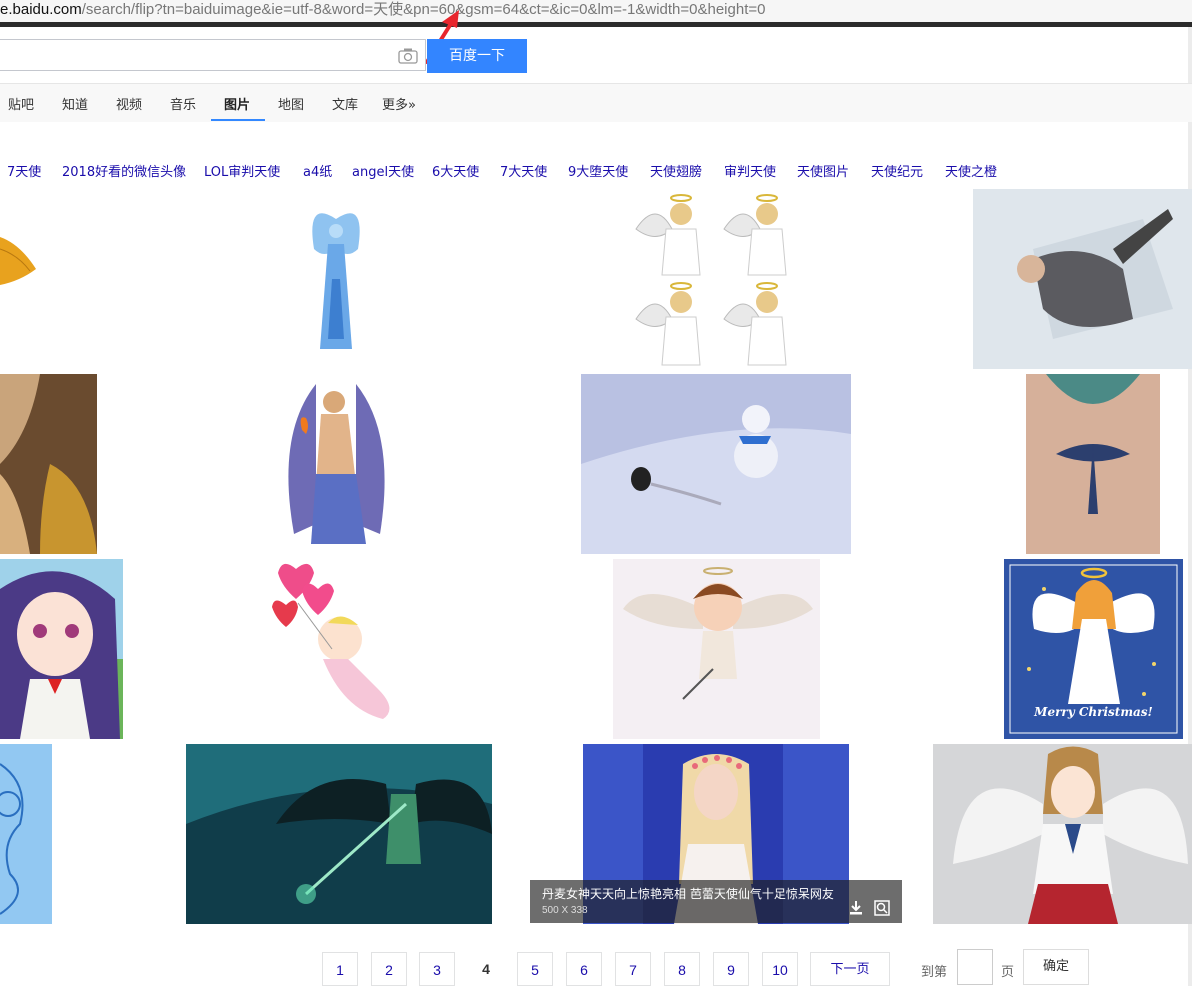 Image resolution: width=1192 pixels, height=987 pixels. I want to click on nav-tieba: 贴吧, so click(21, 103).